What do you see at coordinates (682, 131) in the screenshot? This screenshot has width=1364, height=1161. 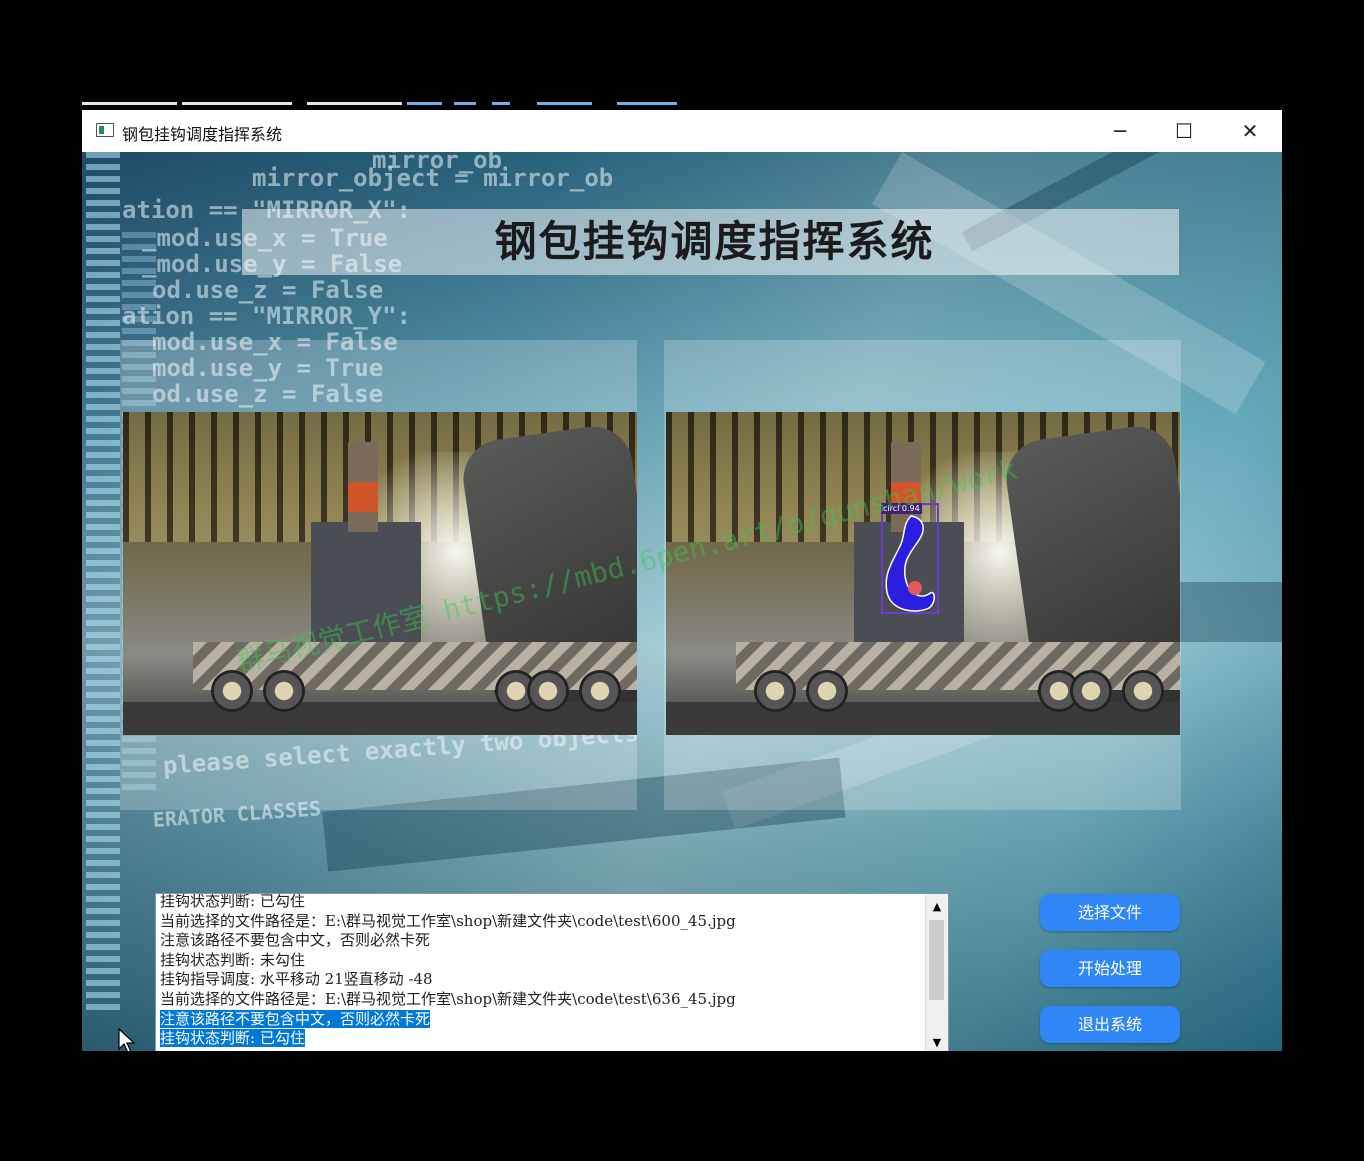 I see `title-bar: 钢包挂钩调度指挥系统 ─ ☐ ✕` at bounding box center [682, 131].